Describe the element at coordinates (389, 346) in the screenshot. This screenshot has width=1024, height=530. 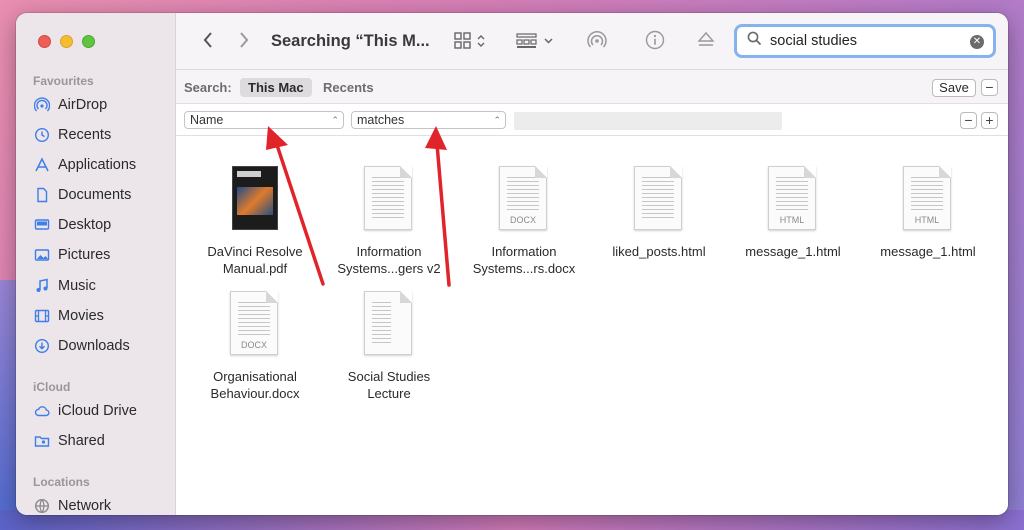
I see `file-item: Social Studies Lecture` at that location.